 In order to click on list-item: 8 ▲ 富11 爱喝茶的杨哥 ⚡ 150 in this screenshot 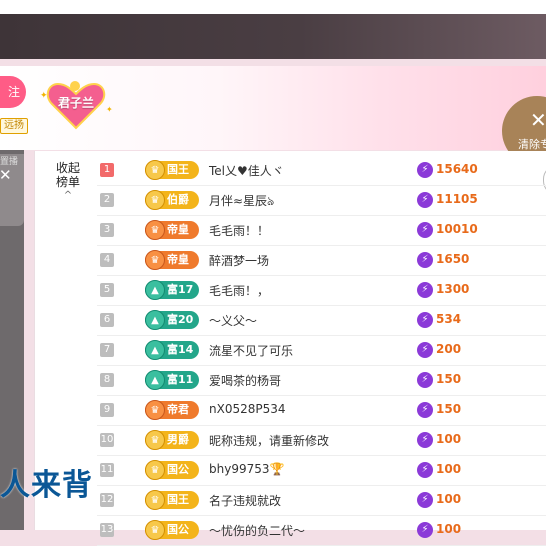, I will do `click(321, 380)`.